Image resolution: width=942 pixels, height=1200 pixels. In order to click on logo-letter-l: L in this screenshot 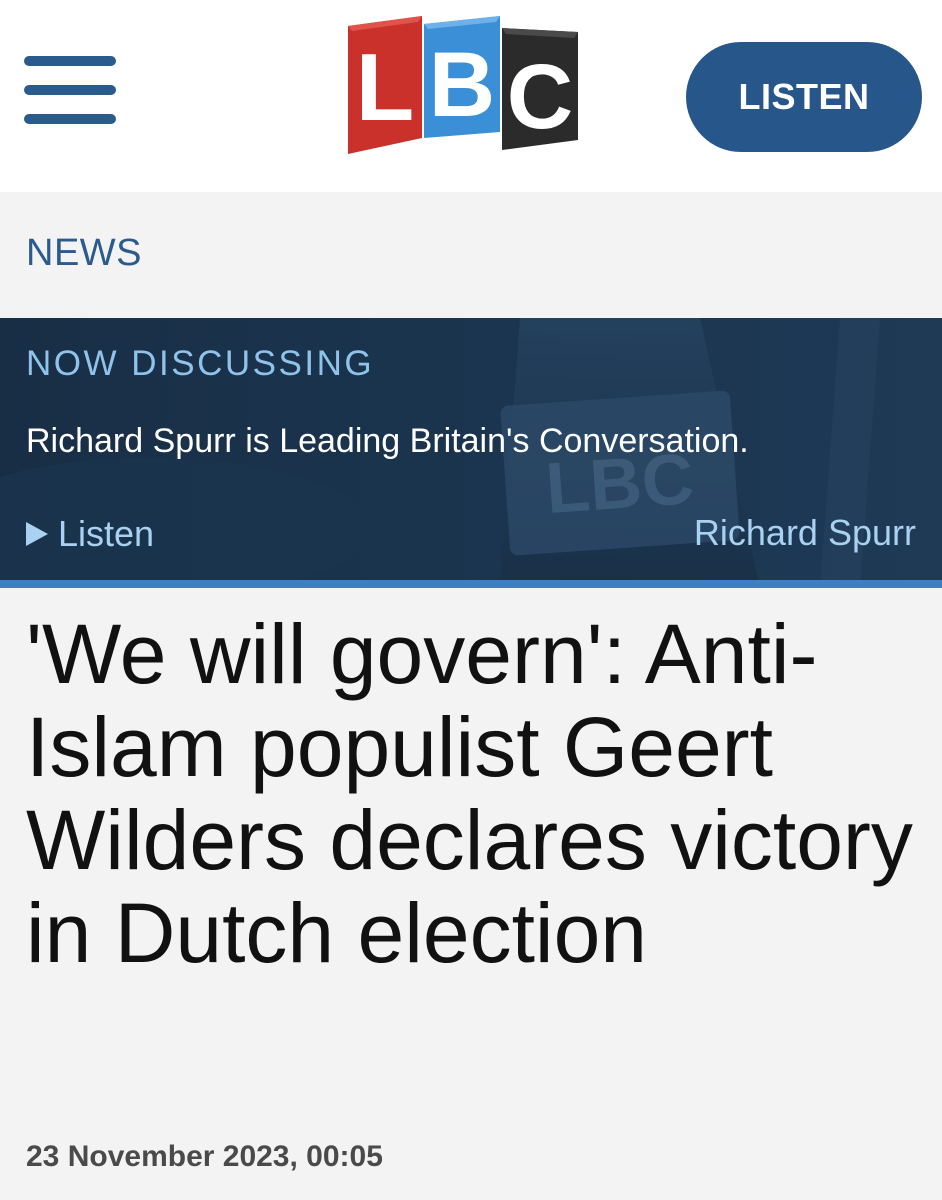, I will do `click(385, 87)`.